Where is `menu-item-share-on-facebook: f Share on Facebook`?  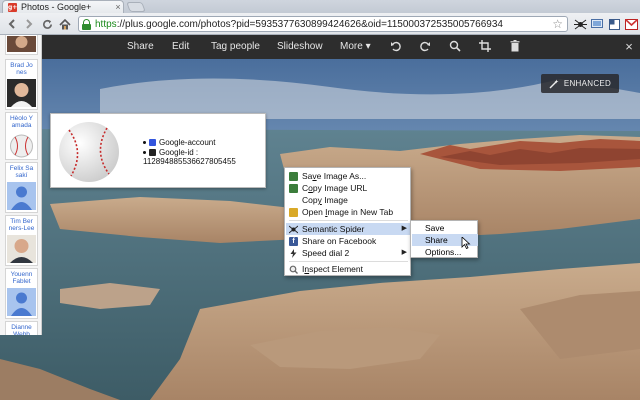 menu-item-share-on-facebook: f Share on Facebook is located at coordinates (348, 241).